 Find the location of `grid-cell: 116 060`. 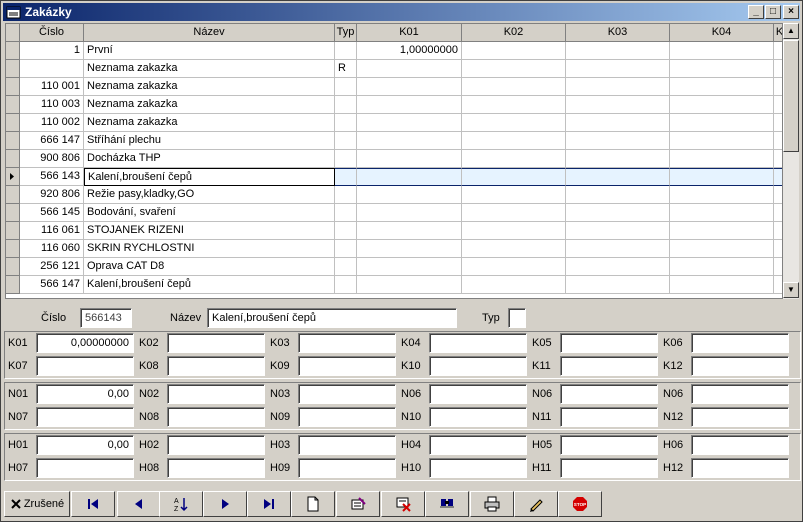

grid-cell: 116 060 is located at coordinates (52, 249).